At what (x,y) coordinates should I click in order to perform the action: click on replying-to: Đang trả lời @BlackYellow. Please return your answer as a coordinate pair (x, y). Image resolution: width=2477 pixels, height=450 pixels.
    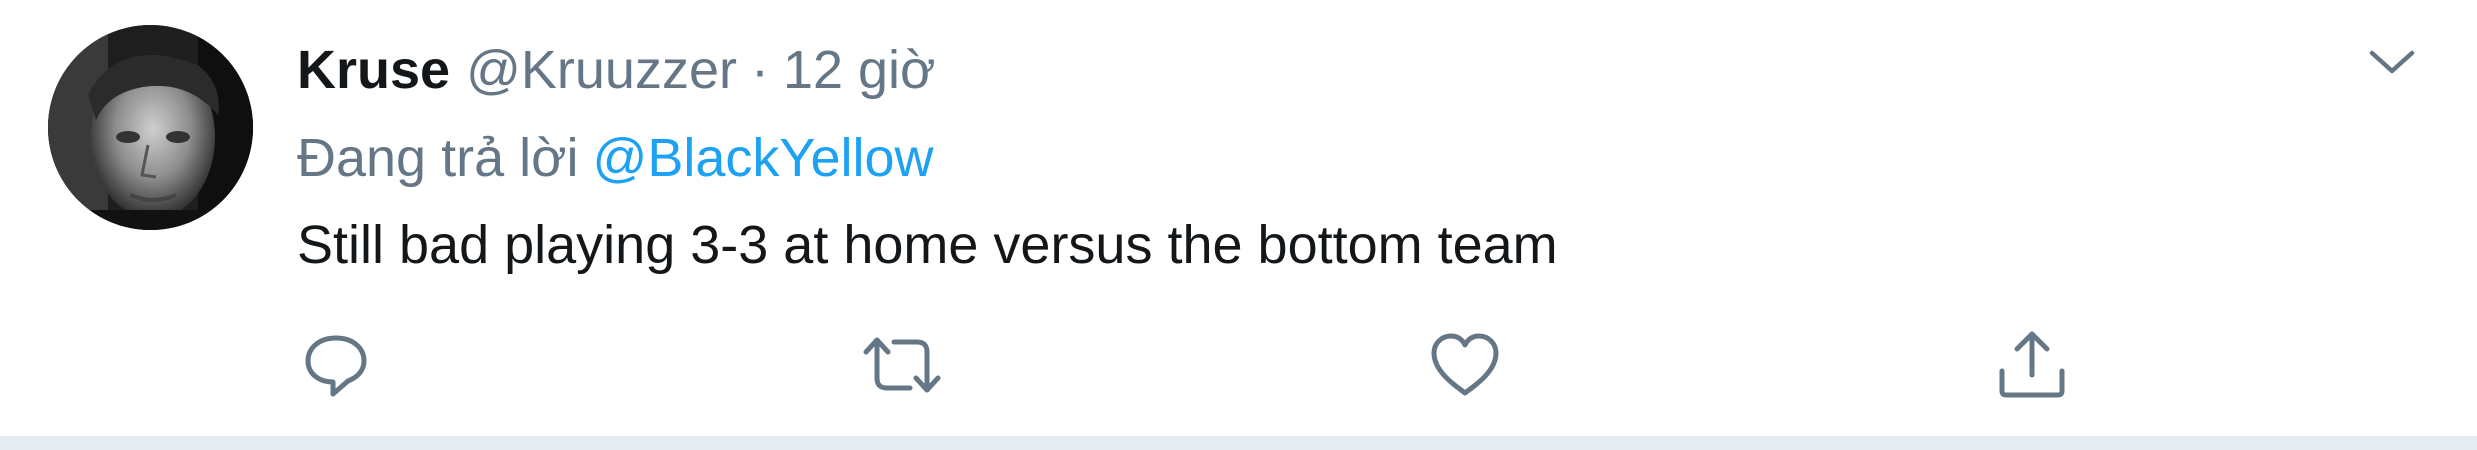
    Looking at the image, I should click on (615, 158).